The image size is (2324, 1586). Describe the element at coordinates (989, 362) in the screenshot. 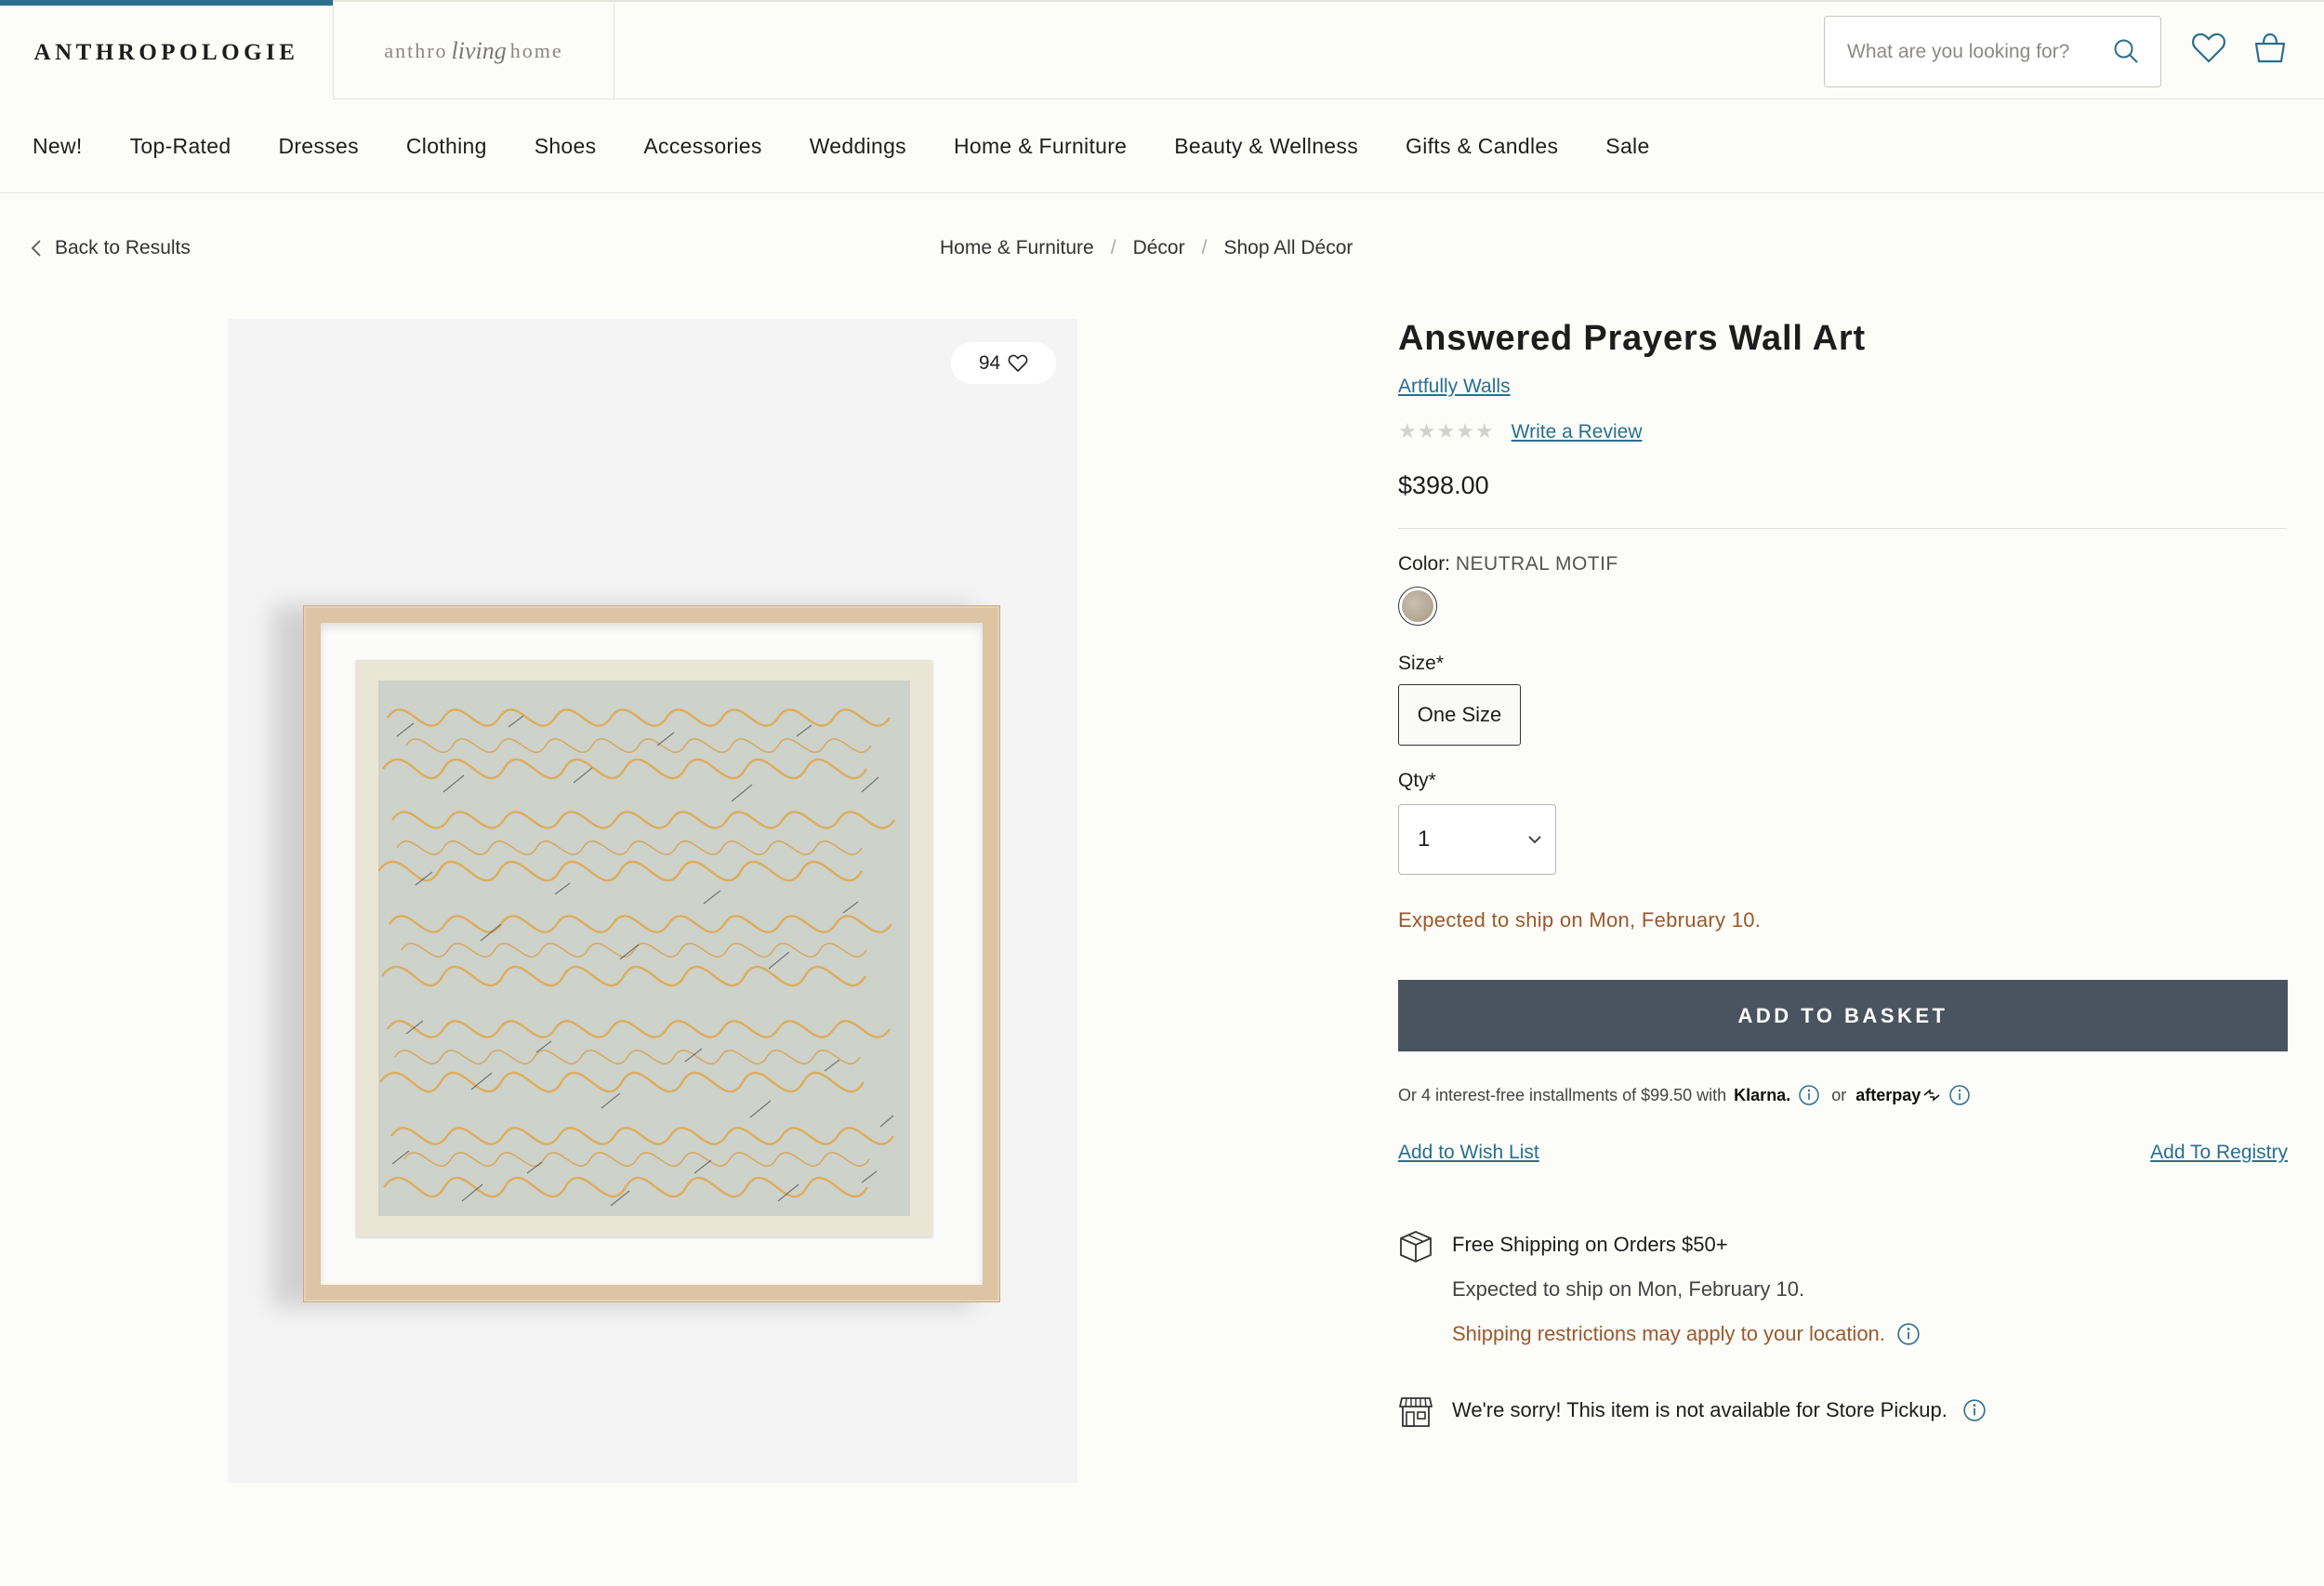

I see `favorites-count: 94` at that location.